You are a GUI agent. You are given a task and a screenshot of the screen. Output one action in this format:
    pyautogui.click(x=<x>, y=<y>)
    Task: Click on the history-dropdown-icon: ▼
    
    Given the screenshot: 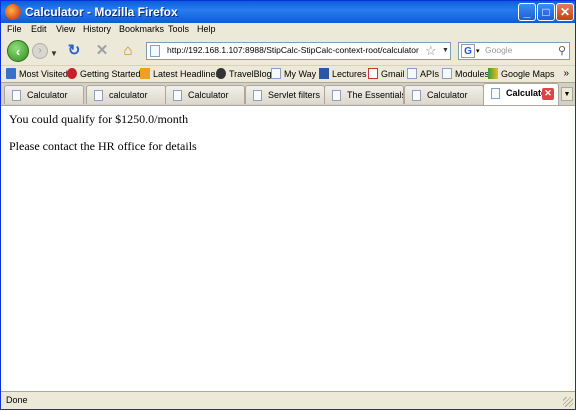 What is the action you would take?
    pyautogui.click(x=54, y=53)
    